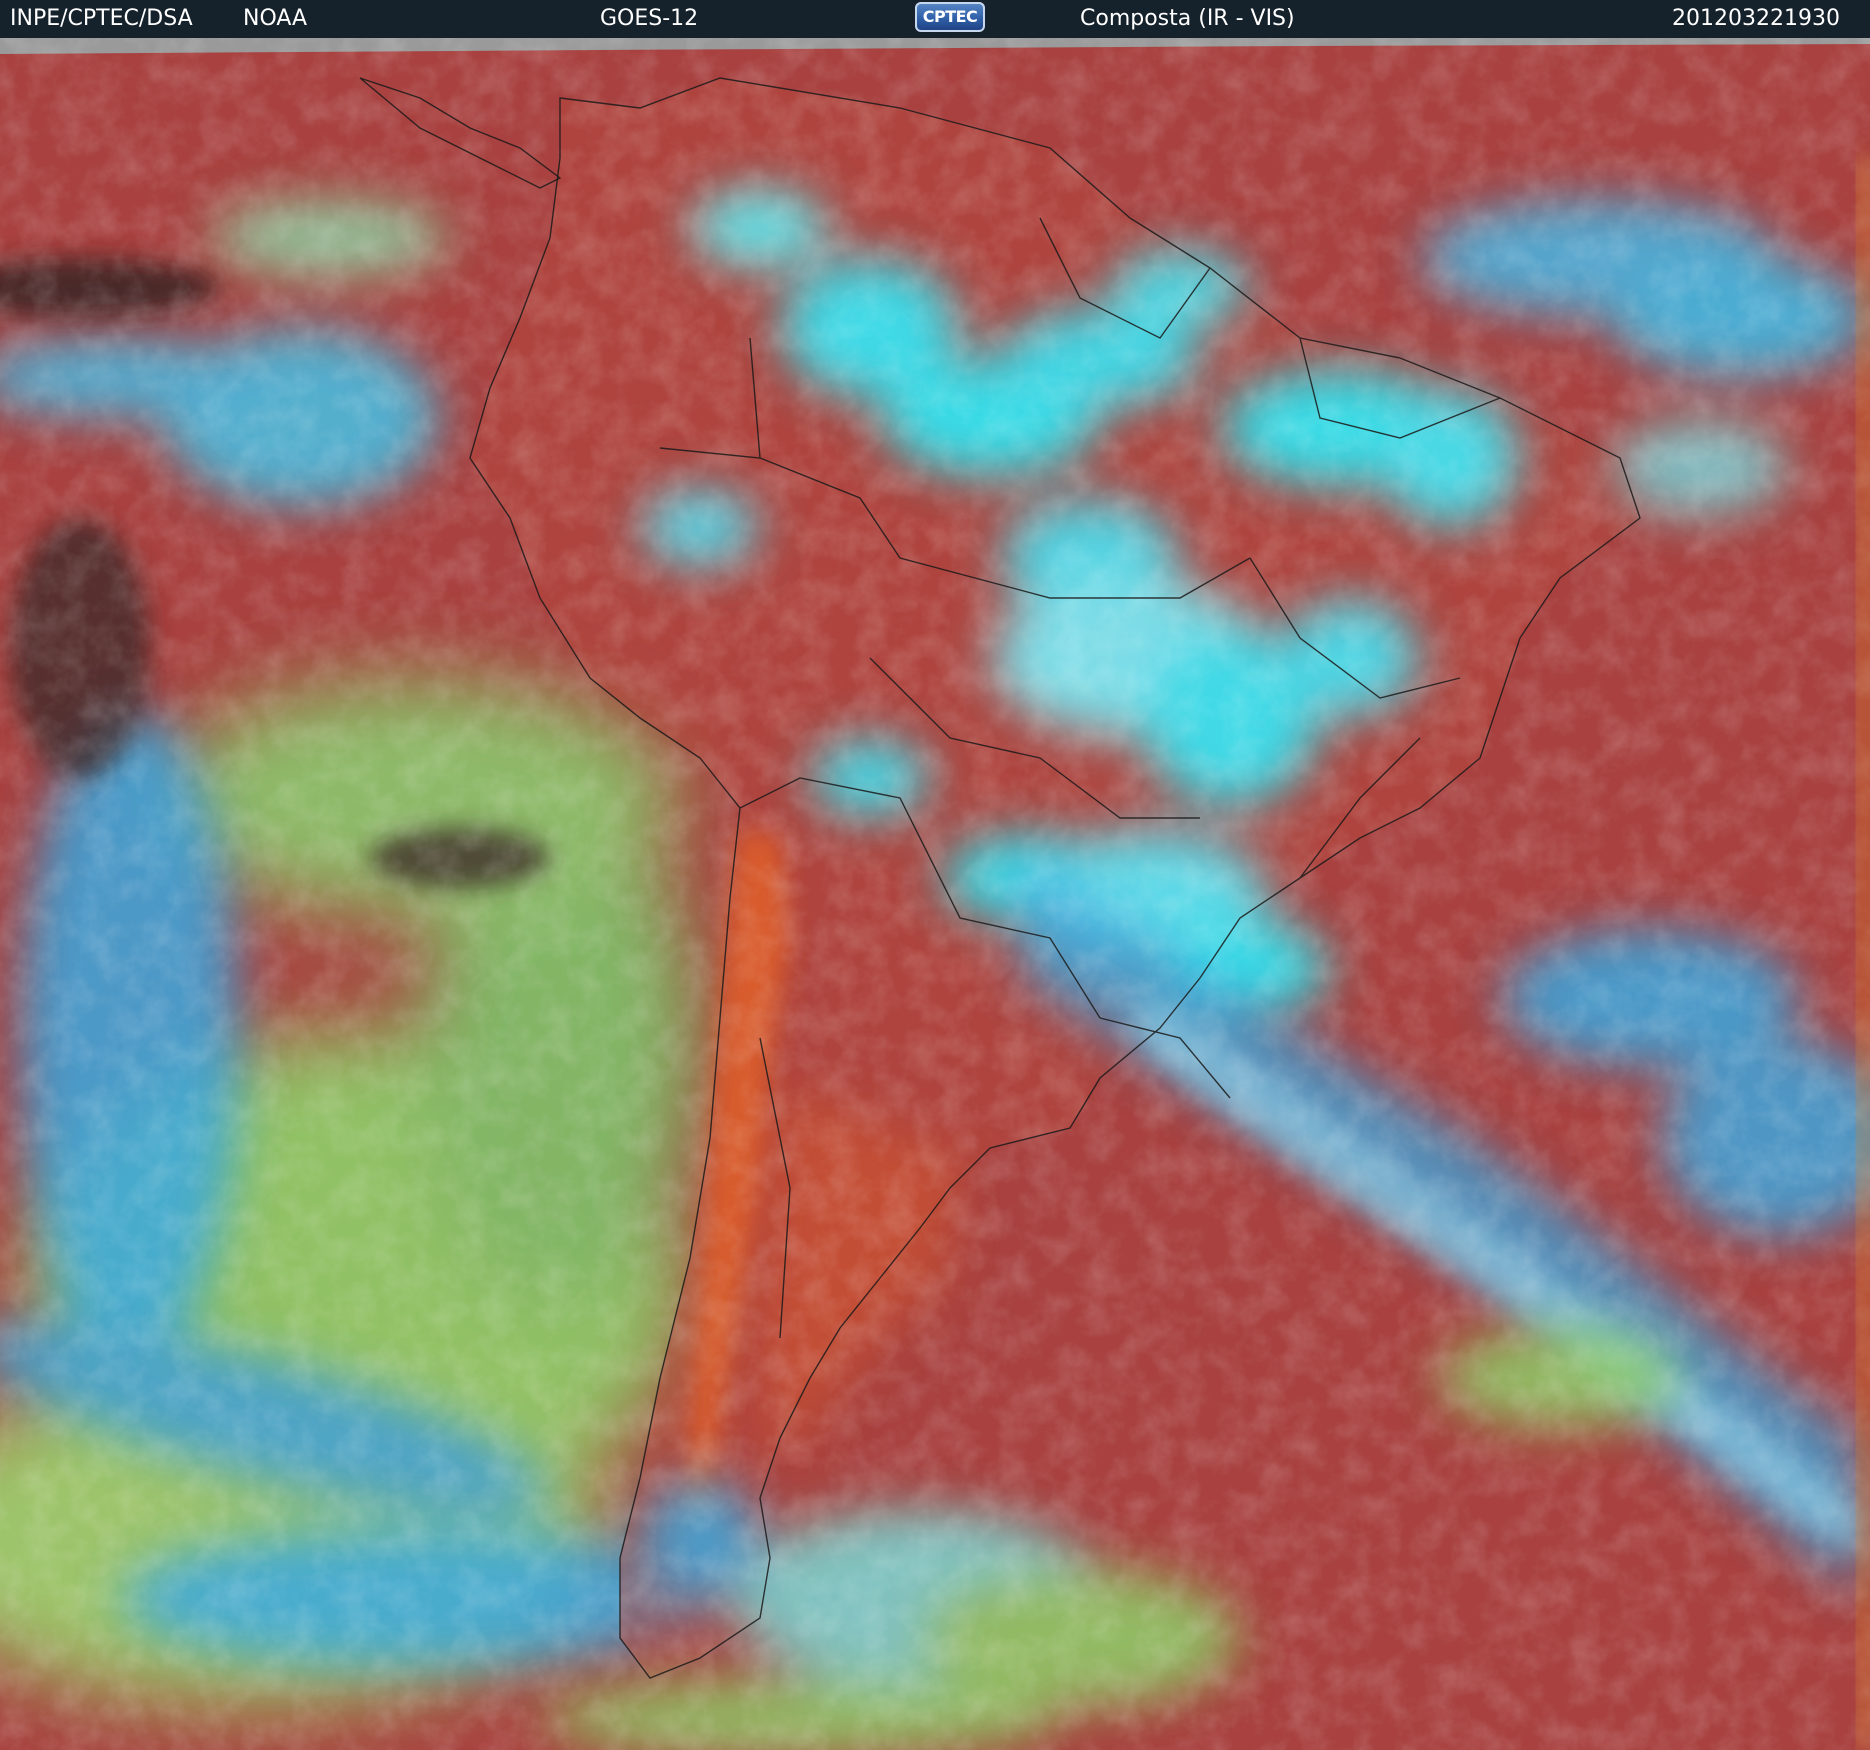 The width and height of the screenshot is (1870, 1750). What do you see at coordinates (1864, 954) in the screenshot?
I see `right-edge-rim` at bounding box center [1864, 954].